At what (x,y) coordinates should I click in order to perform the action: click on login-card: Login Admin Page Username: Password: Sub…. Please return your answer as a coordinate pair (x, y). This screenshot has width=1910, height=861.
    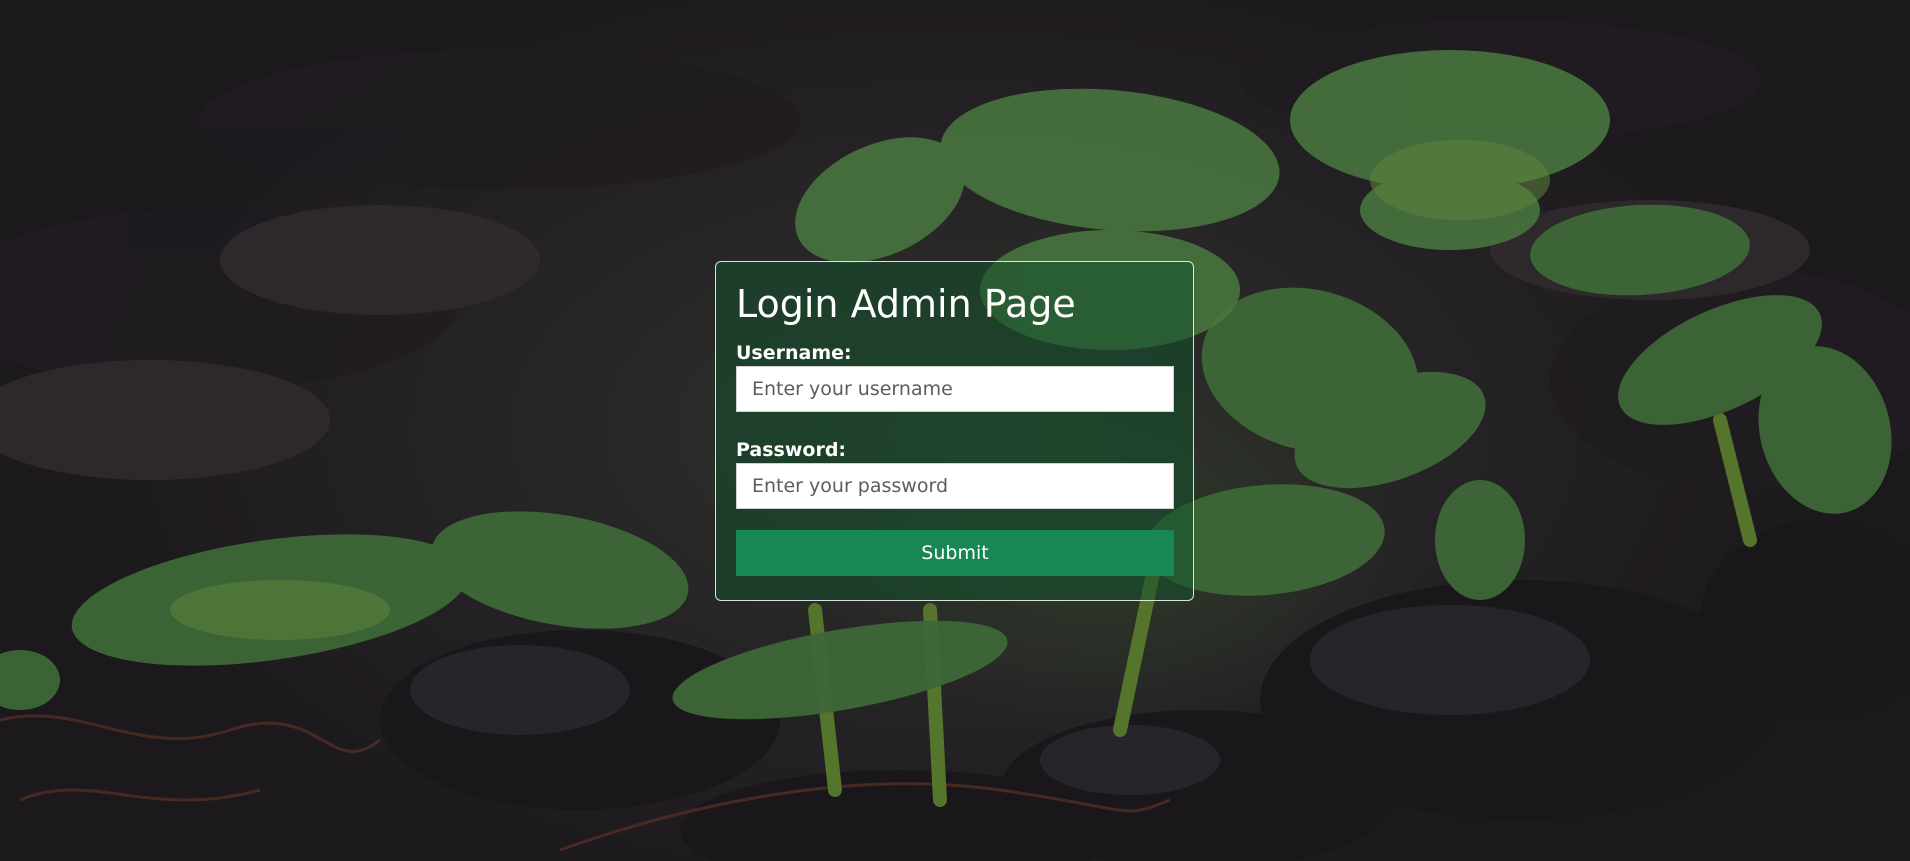
    Looking at the image, I should click on (954, 431).